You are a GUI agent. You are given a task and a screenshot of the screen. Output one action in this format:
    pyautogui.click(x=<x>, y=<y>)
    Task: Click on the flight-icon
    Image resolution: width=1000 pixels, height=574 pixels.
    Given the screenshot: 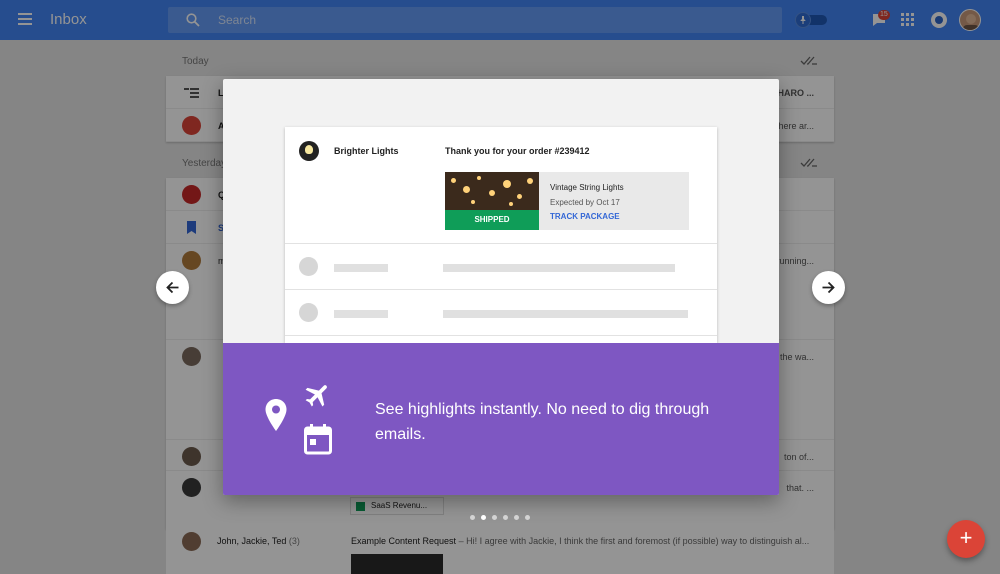 What is the action you would take?
    pyautogui.click(x=316, y=396)
    